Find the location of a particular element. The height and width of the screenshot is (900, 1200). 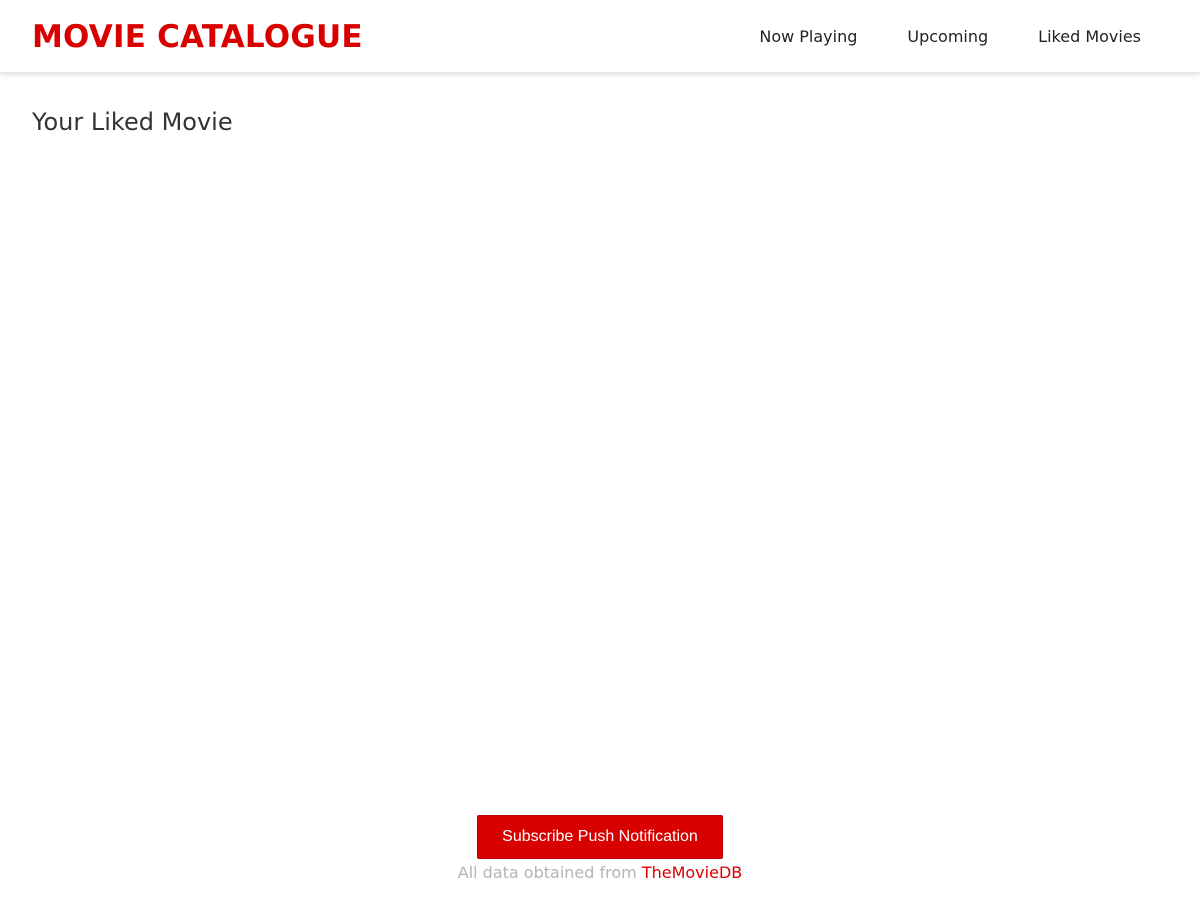

page-title: Your Liked Movie is located at coordinates (132, 122).